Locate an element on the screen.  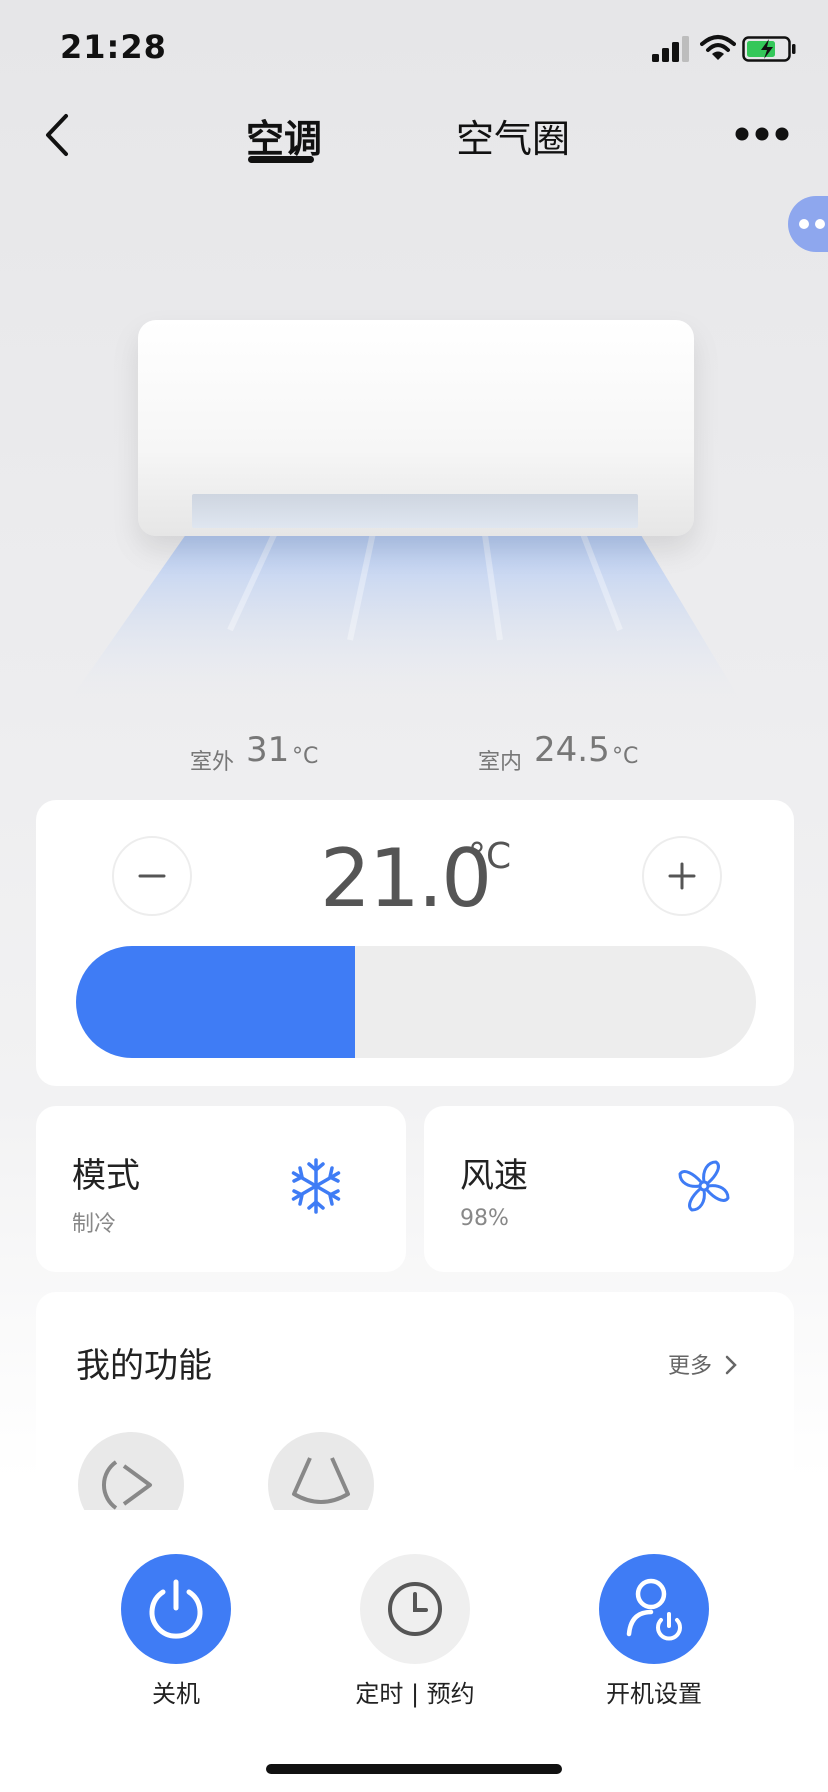
minus-icon is located at coordinates (152, 876).